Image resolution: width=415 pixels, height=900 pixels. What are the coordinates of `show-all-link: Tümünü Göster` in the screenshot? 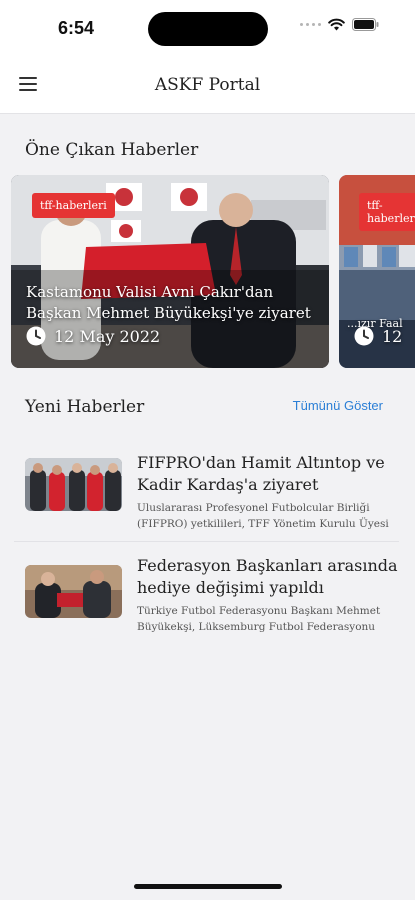 It's located at (338, 405).